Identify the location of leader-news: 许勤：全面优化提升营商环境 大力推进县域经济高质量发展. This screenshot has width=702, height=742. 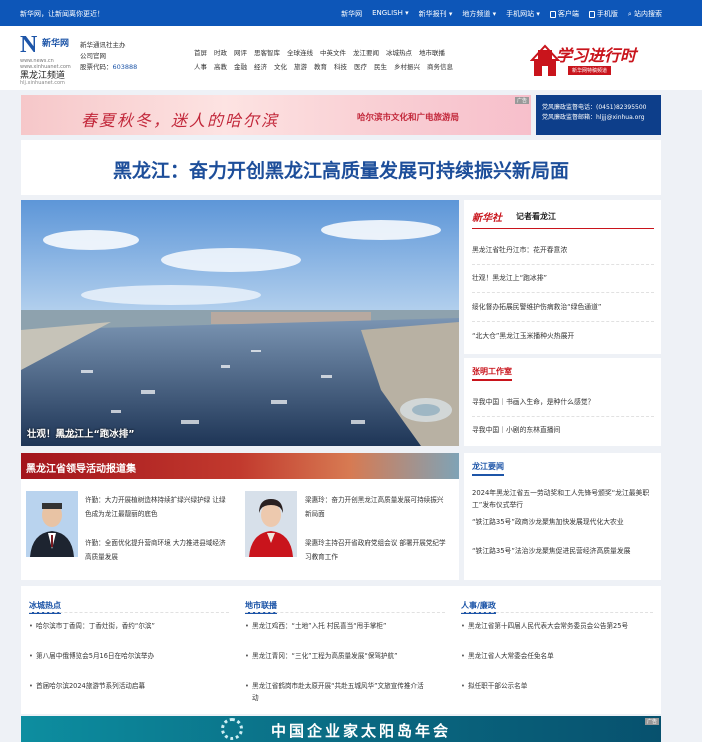
(157, 550).